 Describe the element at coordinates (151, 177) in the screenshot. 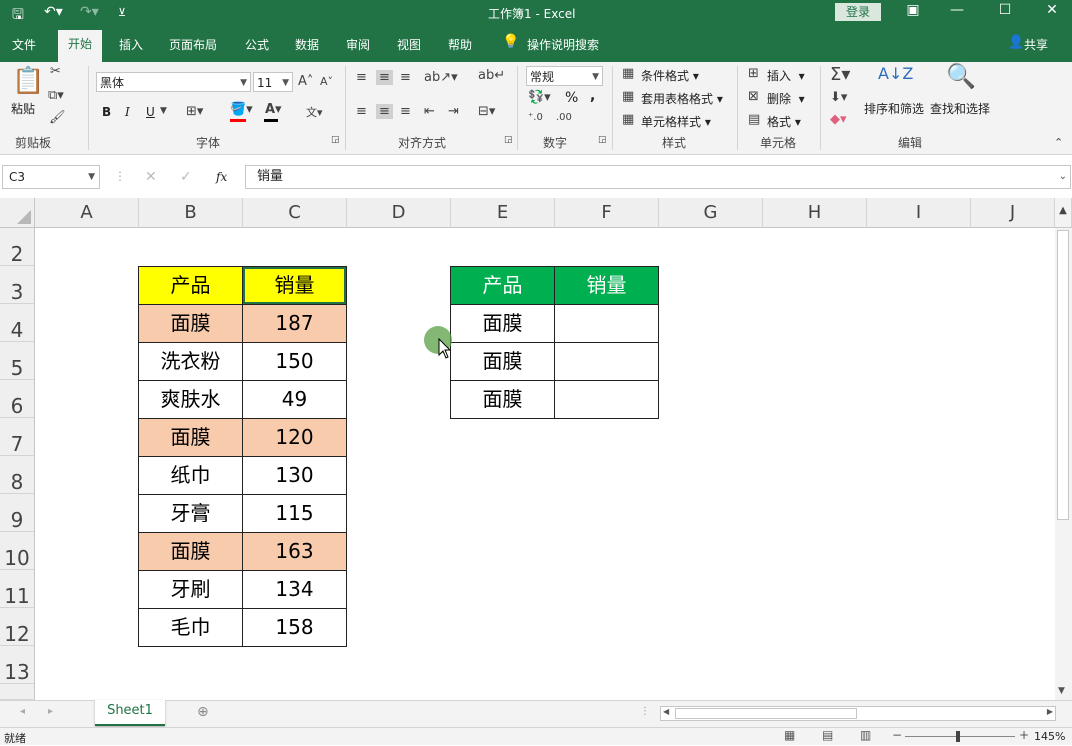

I see `cancel-icon: ✕` at that location.